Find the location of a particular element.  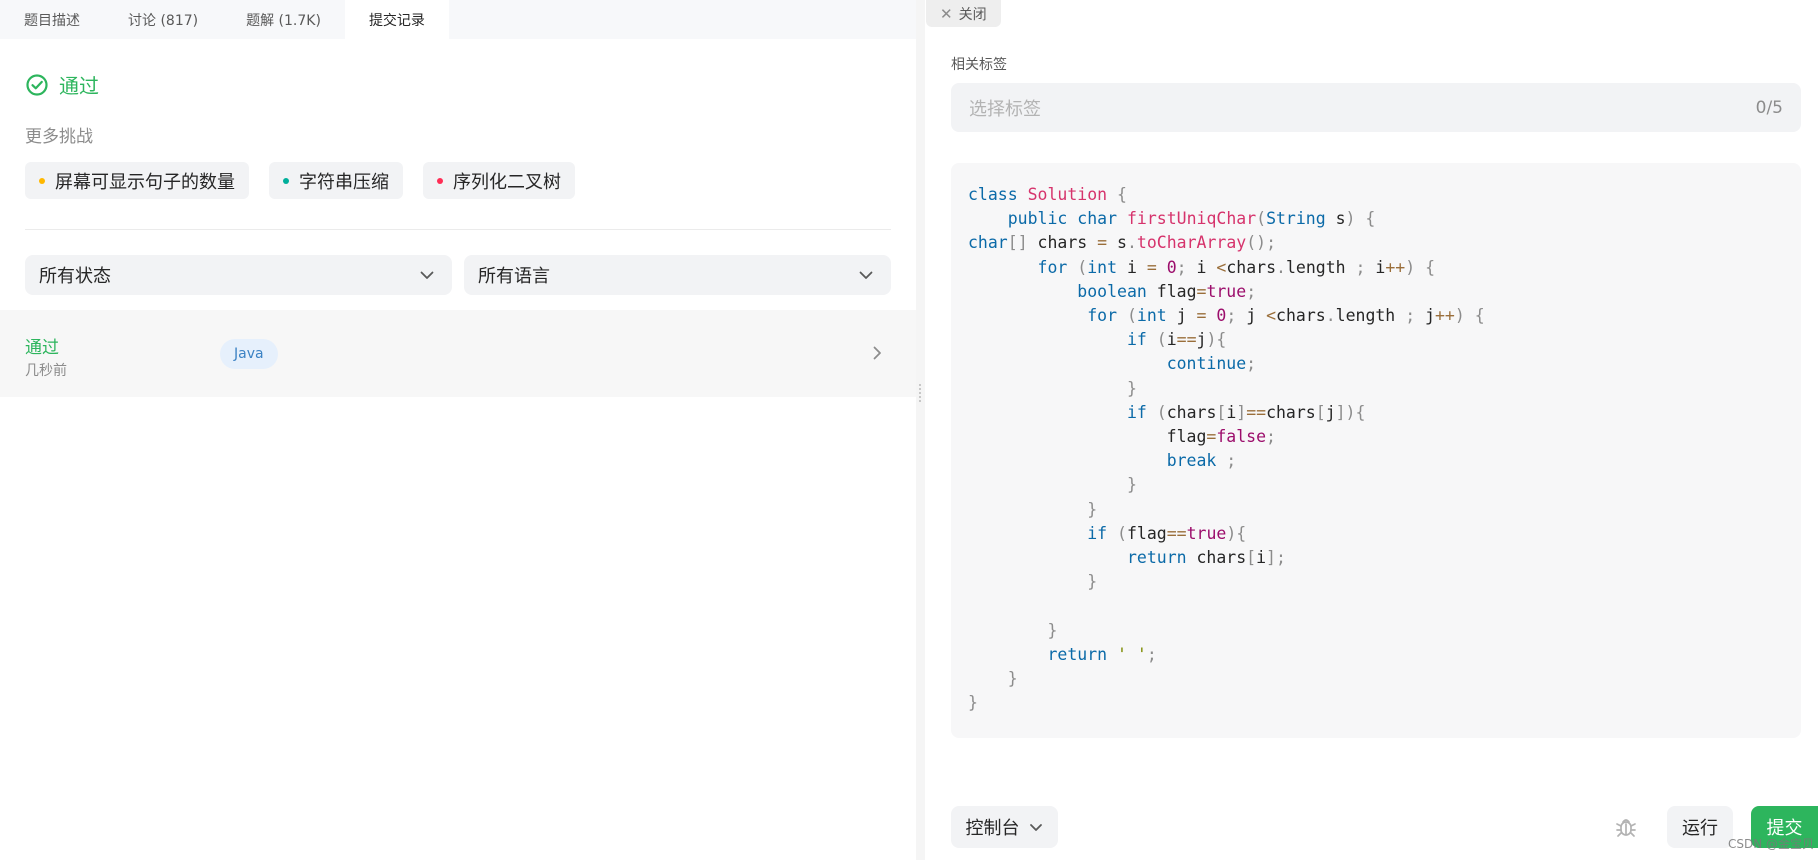

more-challenges-title: 更多挑战 is located at coordinates (59, 137).